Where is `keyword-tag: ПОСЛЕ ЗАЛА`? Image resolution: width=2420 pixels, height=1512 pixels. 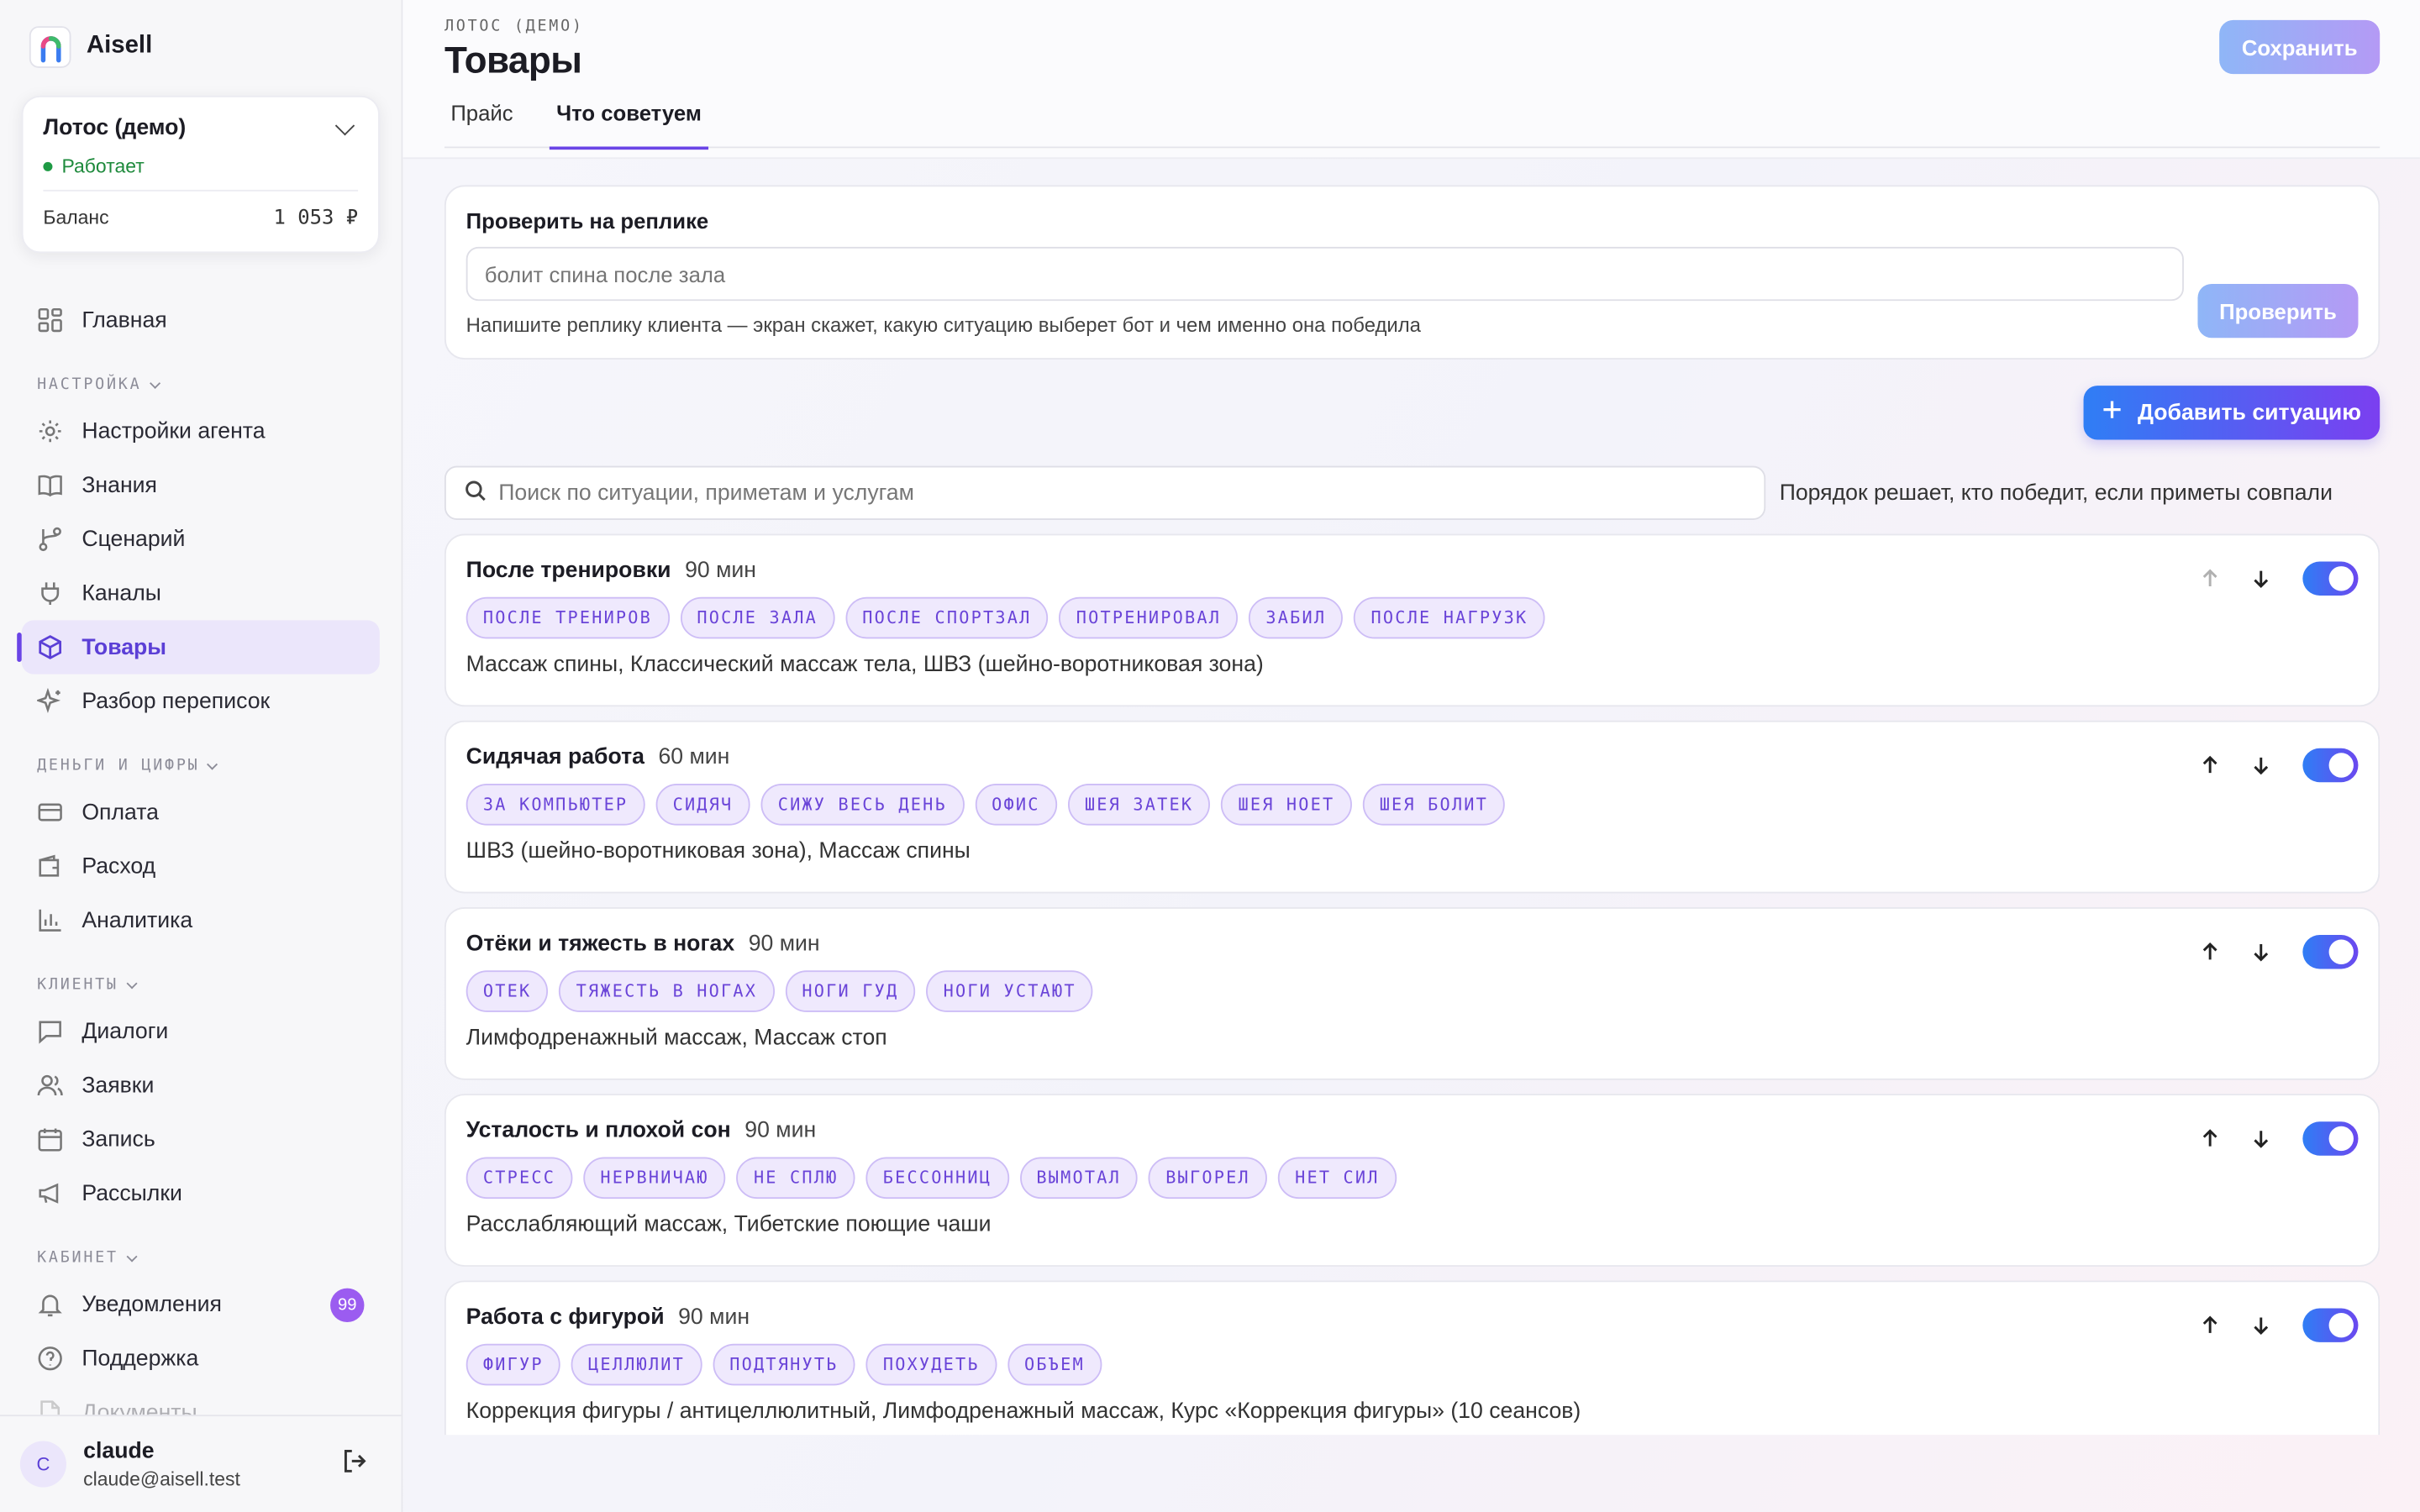 keyword-tag: ПОСЛЕ ЗАЛА is located at coordinates (757, 617).